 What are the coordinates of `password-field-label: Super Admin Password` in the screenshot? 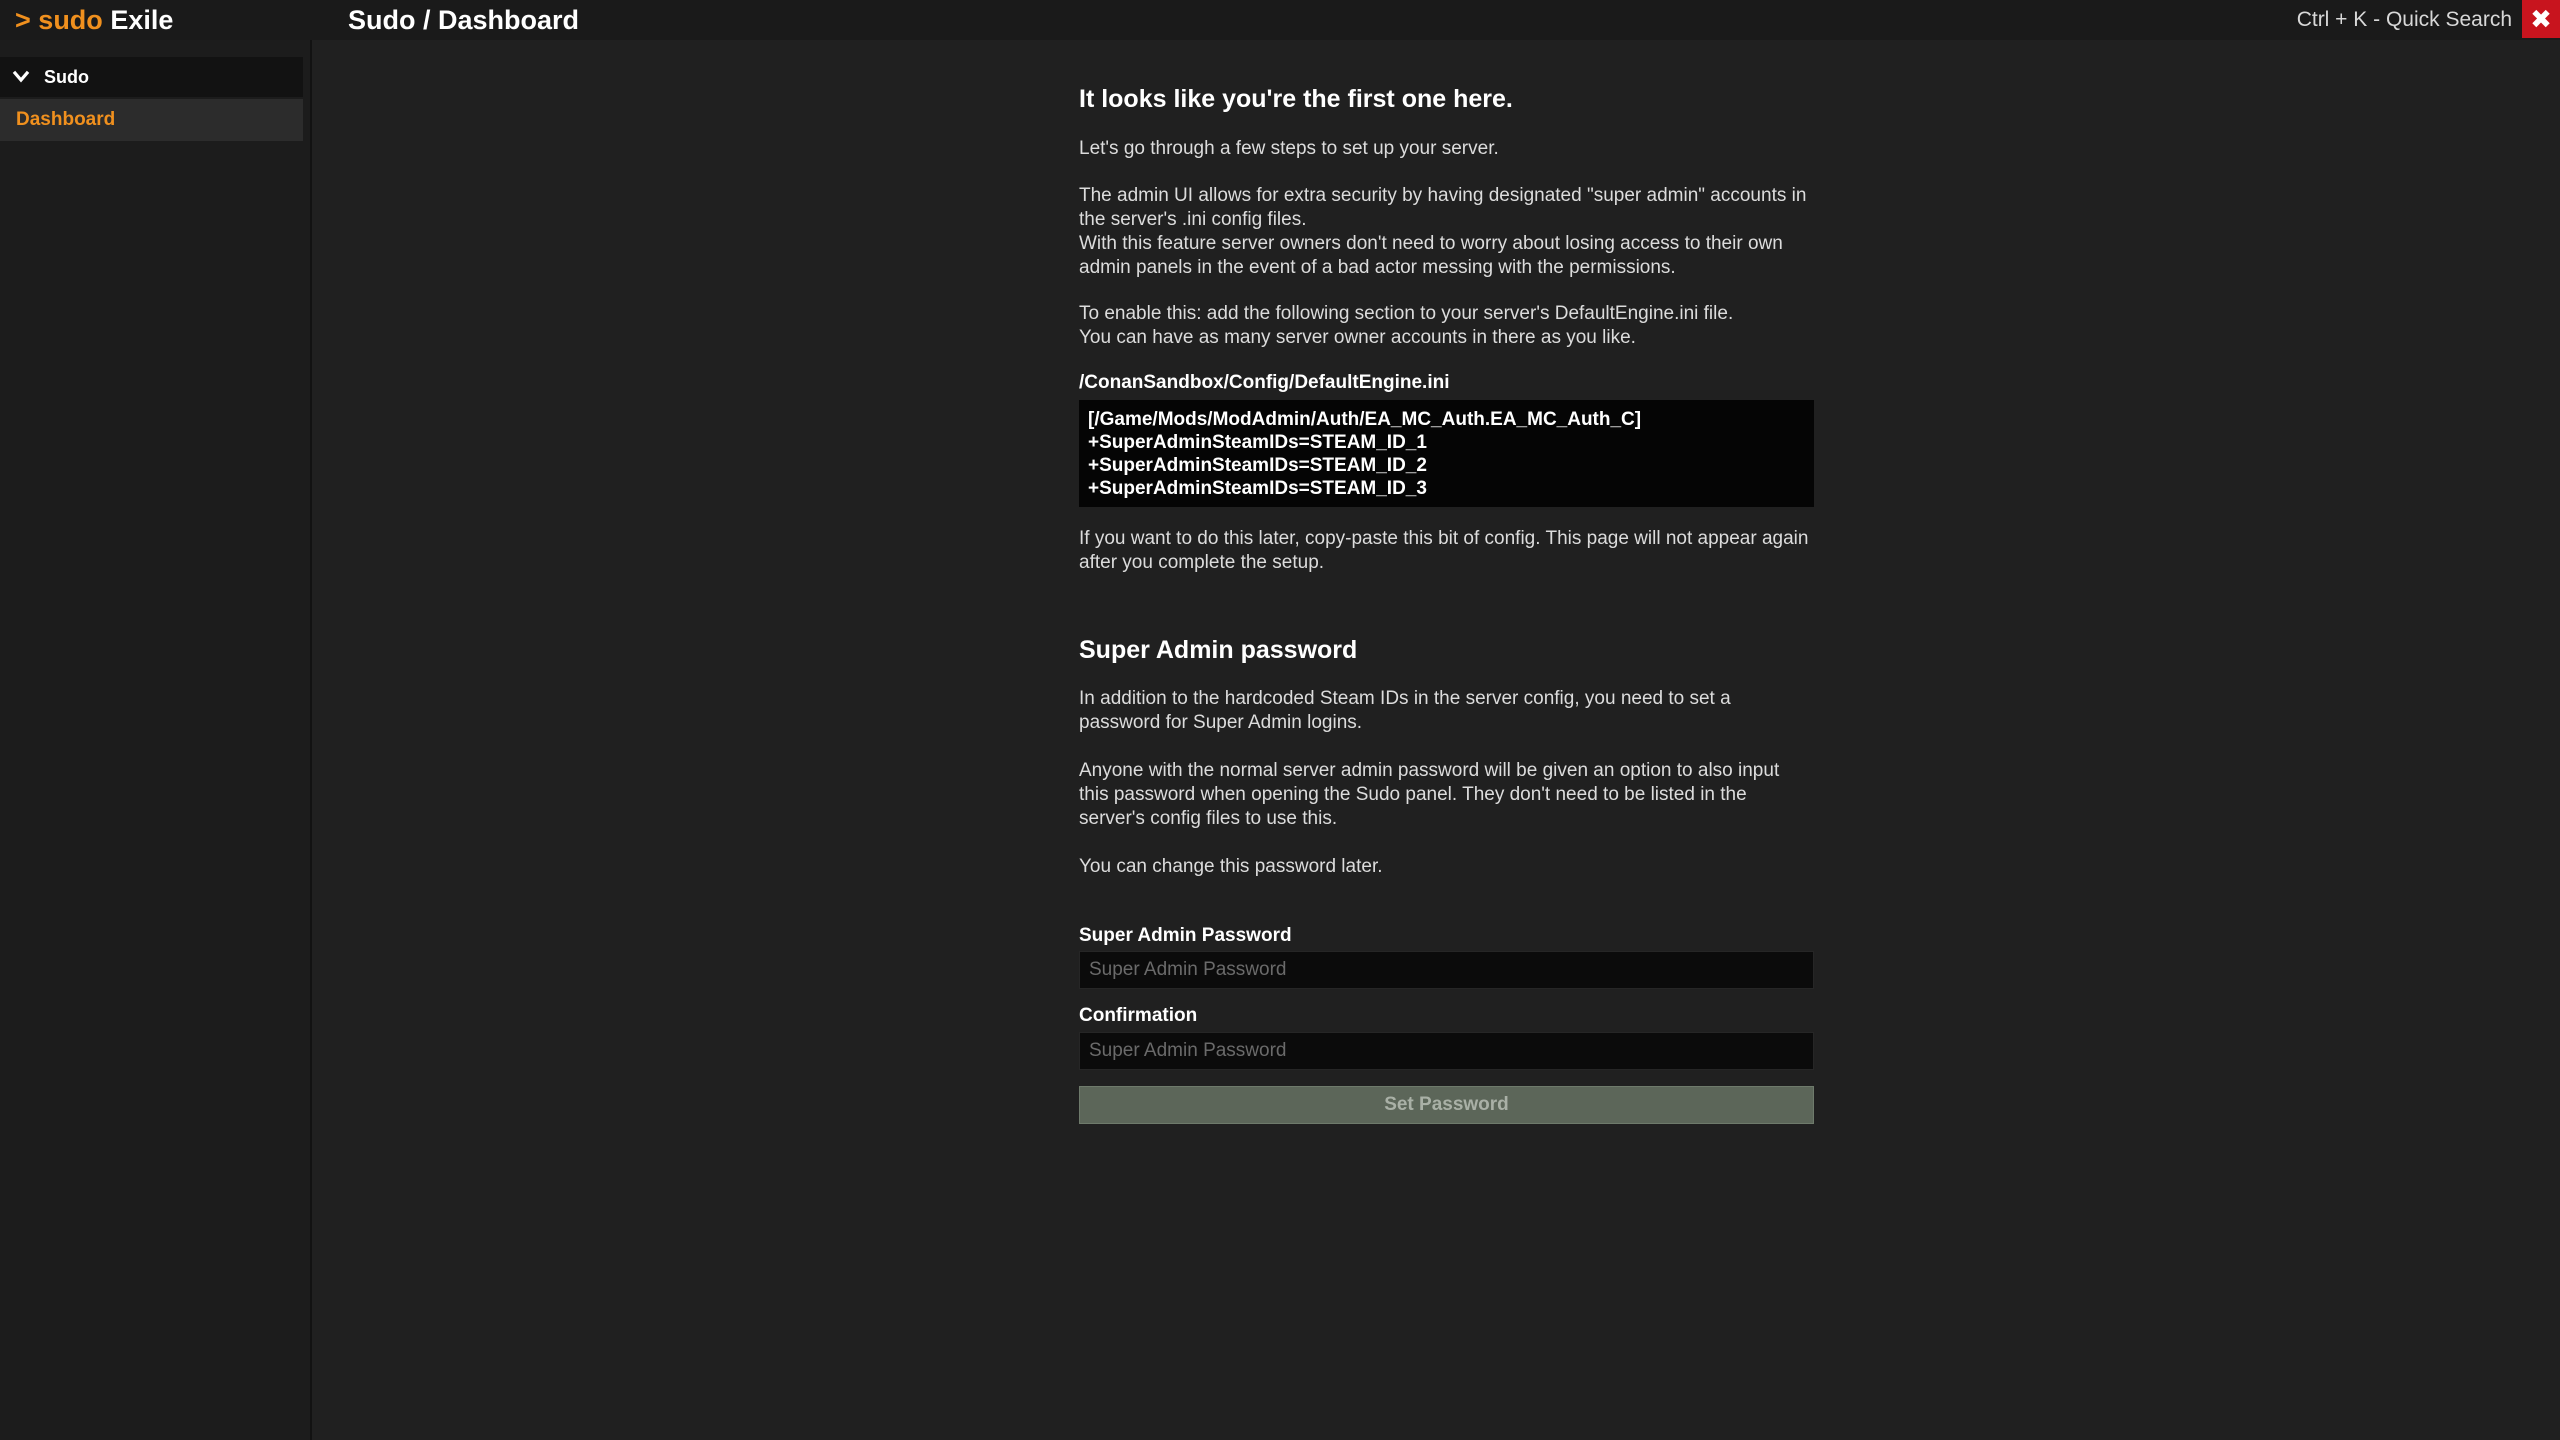 It's located at (1185, 935).